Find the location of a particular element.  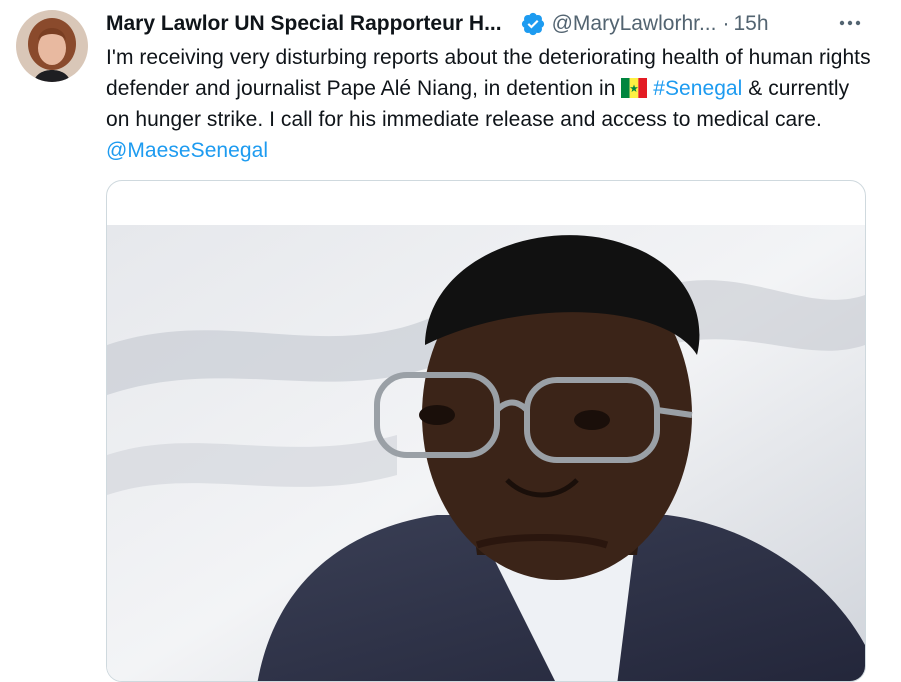

avatar is located at coordinates (52, 46).